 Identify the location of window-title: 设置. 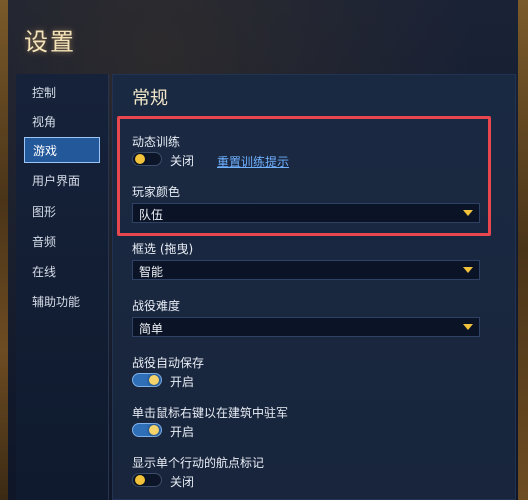
(50, 42).